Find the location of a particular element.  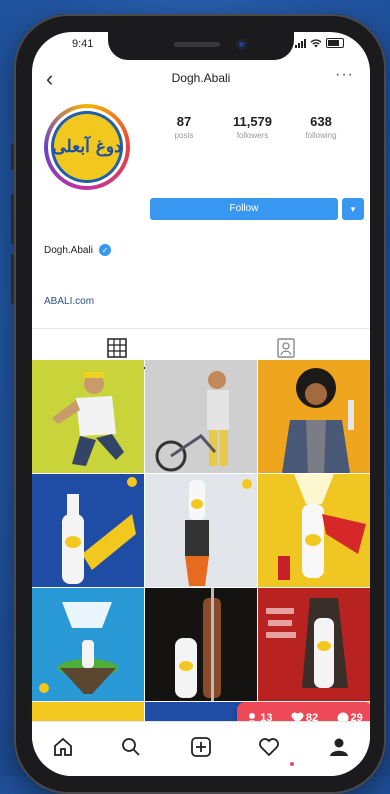

battery-icon is located at coordinates (335, 43).